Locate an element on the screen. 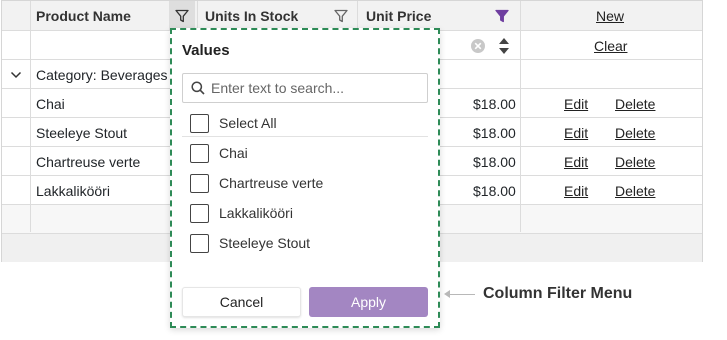 Image resolution: width=727 pixels, height=340 pixels. spin-buttons is located at coordinates (504, 45).